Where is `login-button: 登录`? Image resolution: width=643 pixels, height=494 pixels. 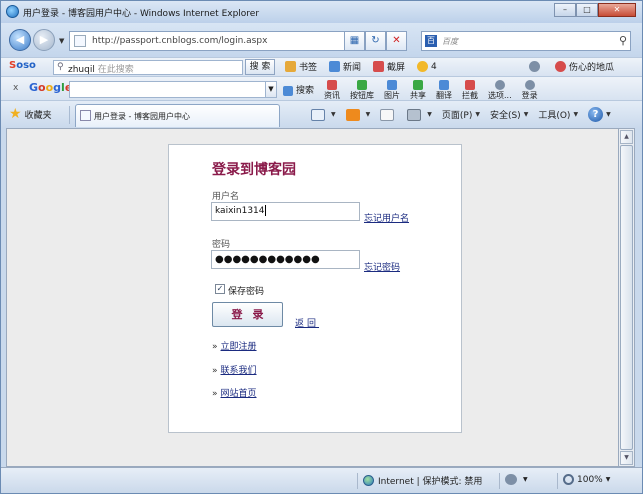 login-button: 登录 is located at coordinates (247, 314).